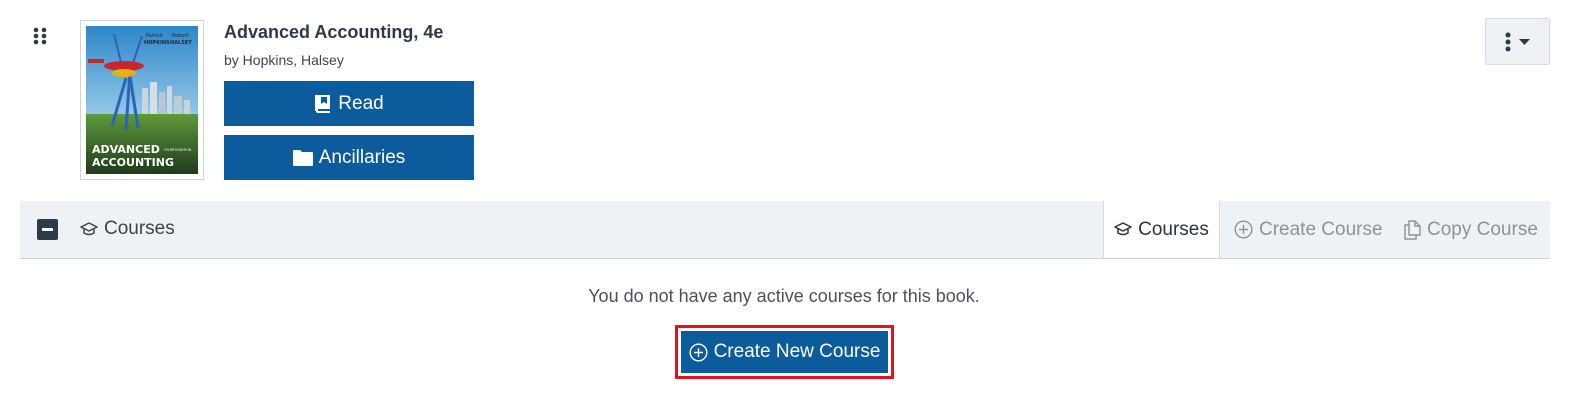 This screenshot has height=419, width=1572. Describe the element at coordinates (157, 43) in the screenshot. I see `cover-author-last: HOPKINS` at that location.